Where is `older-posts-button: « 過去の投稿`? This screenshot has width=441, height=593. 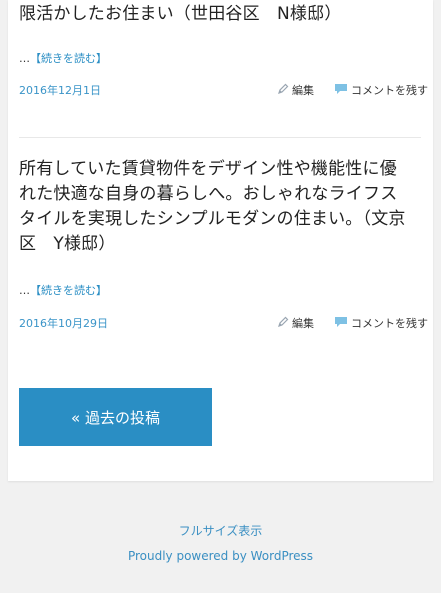 older-posts-button: « 過去の投稿 is located at coordinates (115, 417).